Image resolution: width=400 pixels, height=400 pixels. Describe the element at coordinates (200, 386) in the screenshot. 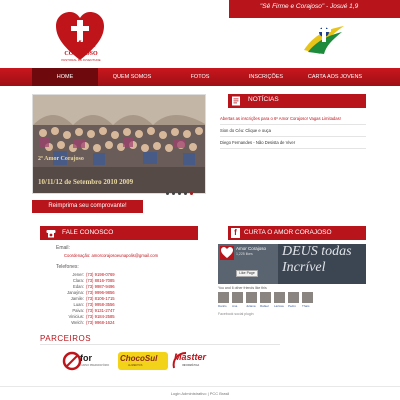

I see `footer-divider` at that location.